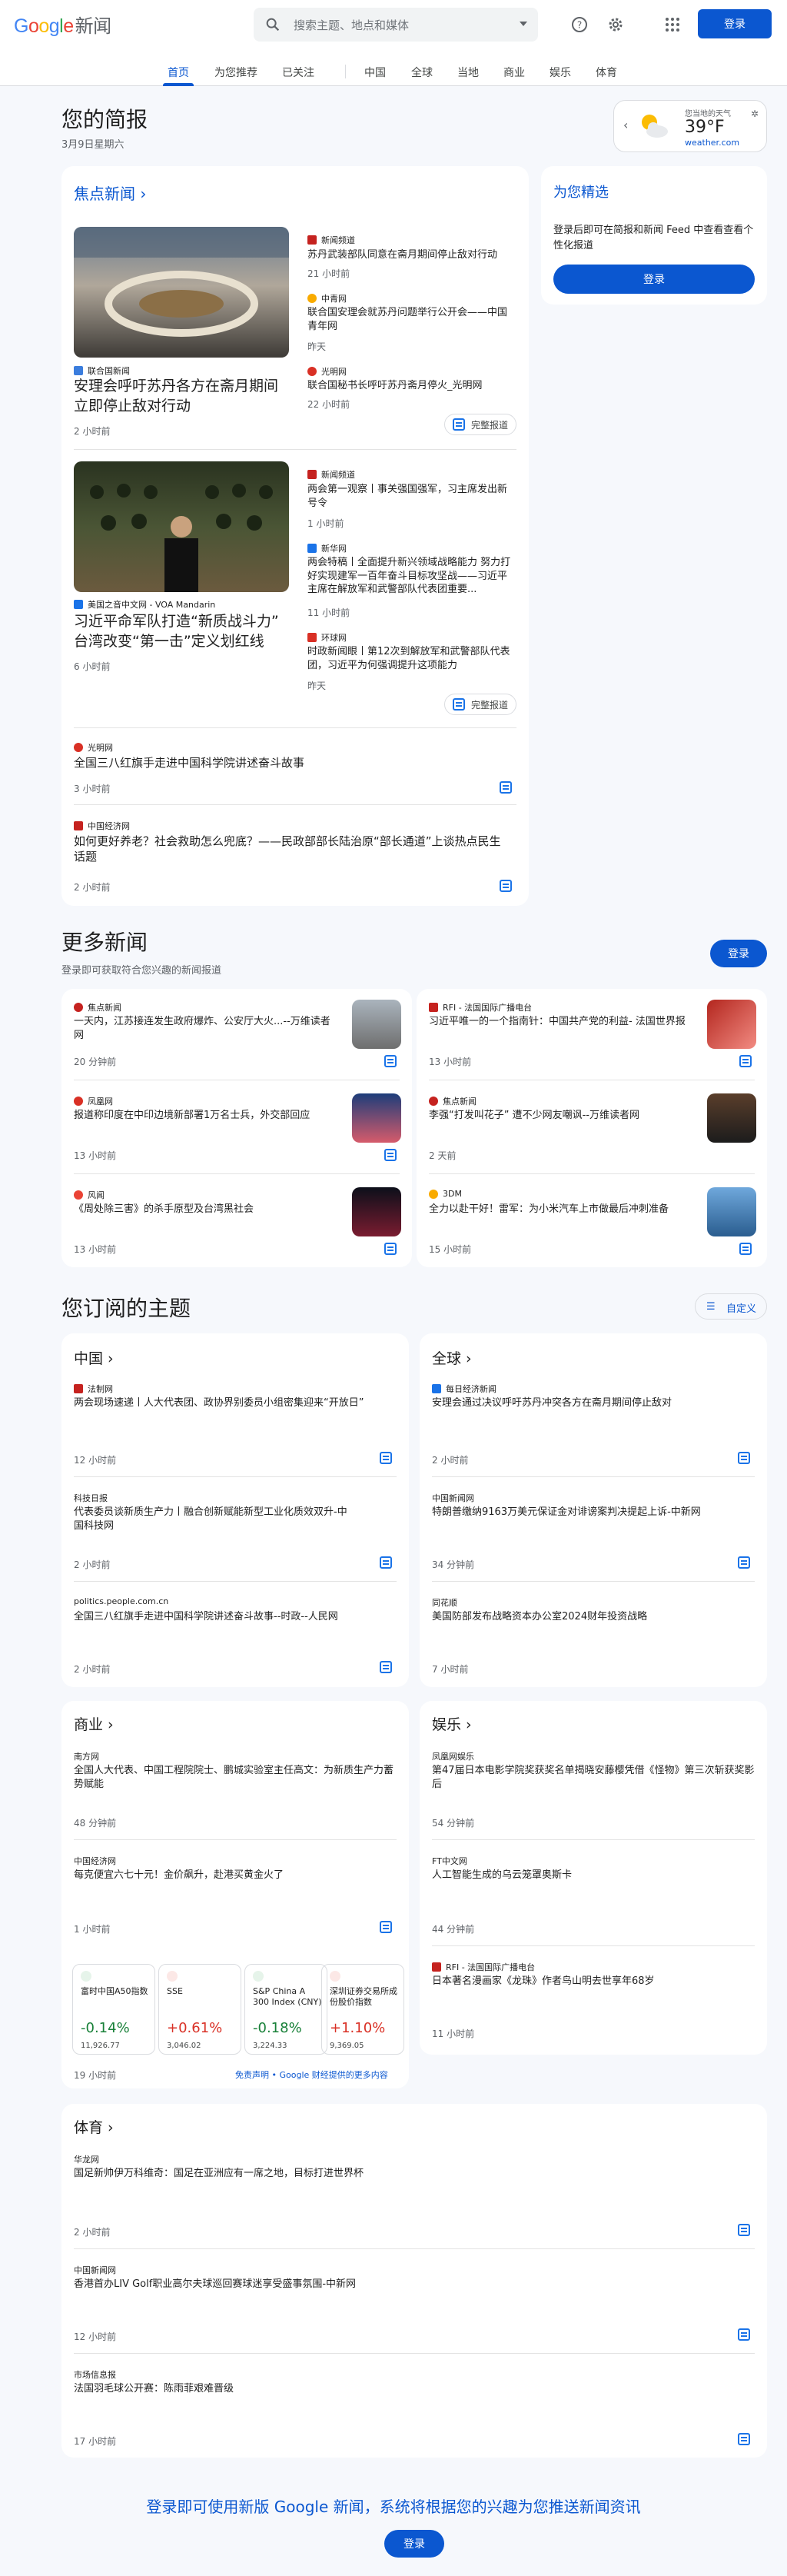 The image size is (787, 2576). What do you see at coordinates (626, 125) in the screenshot?
I see `chevron-left-icon: ‹` at bounding box center [626, 125].